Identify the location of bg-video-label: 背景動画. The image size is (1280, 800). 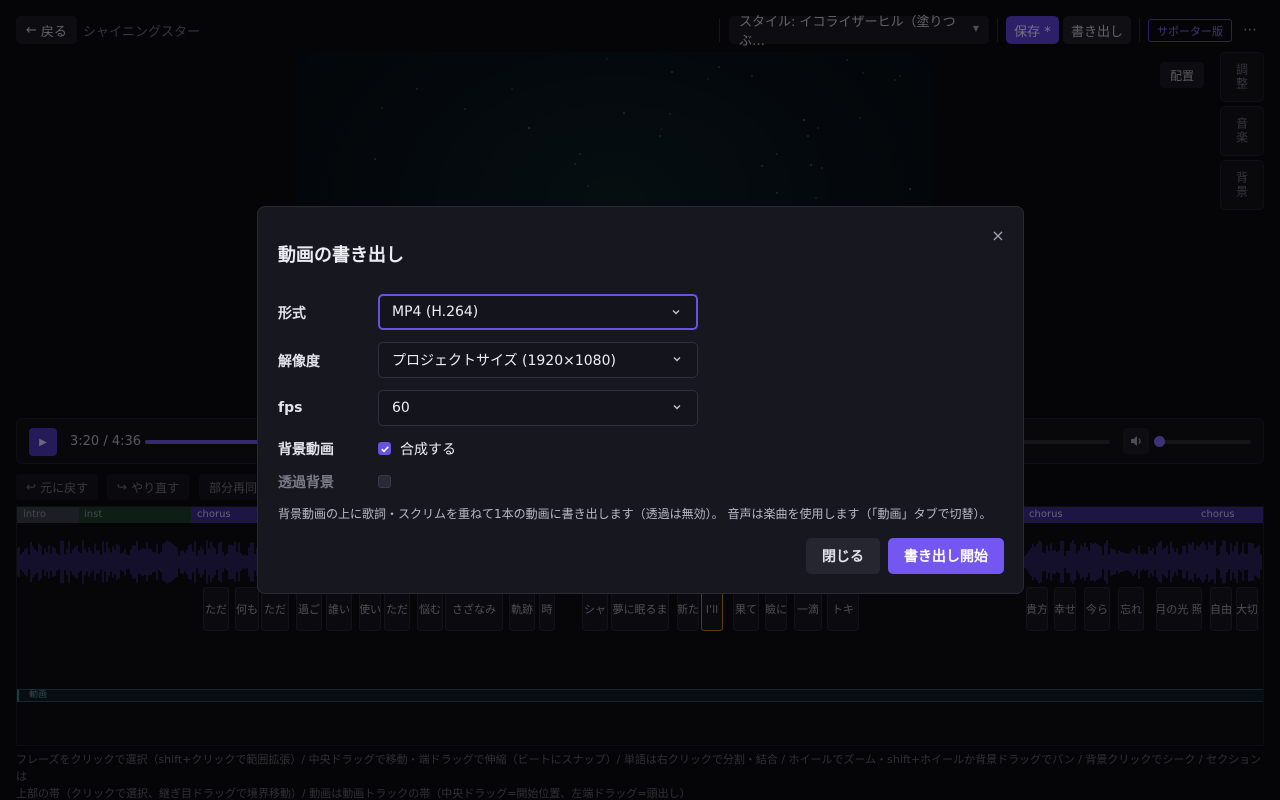
(306, 450).